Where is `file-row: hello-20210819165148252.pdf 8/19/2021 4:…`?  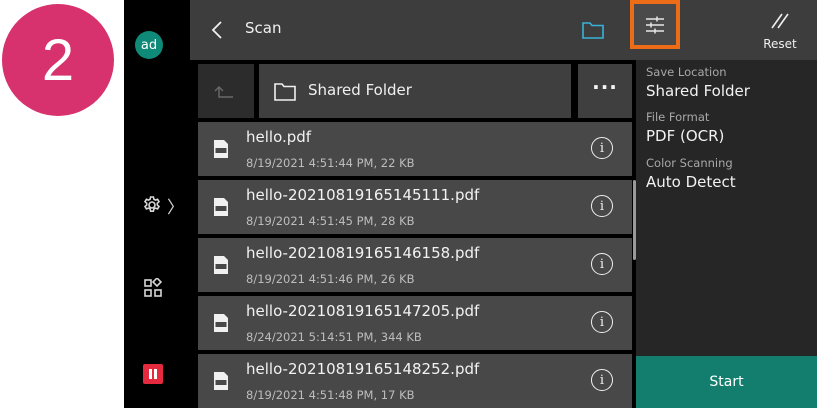 file-row: hello-20210819165148252.pdf 8/19/2021 4:… is located at coordinates (415, 381).